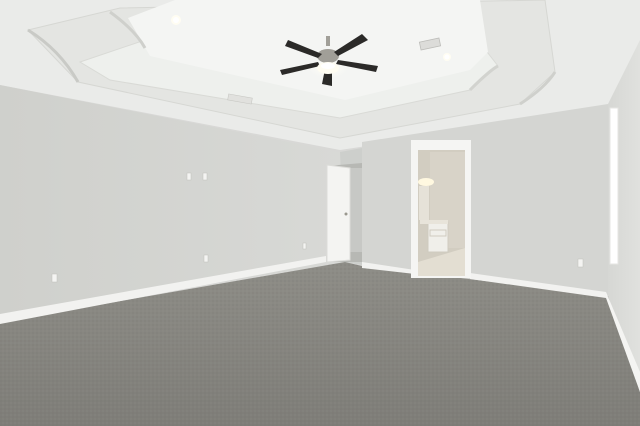 The width and height of the screenshot is (640, 426). I want to click on bathroom-vanity, so click(438, 237).